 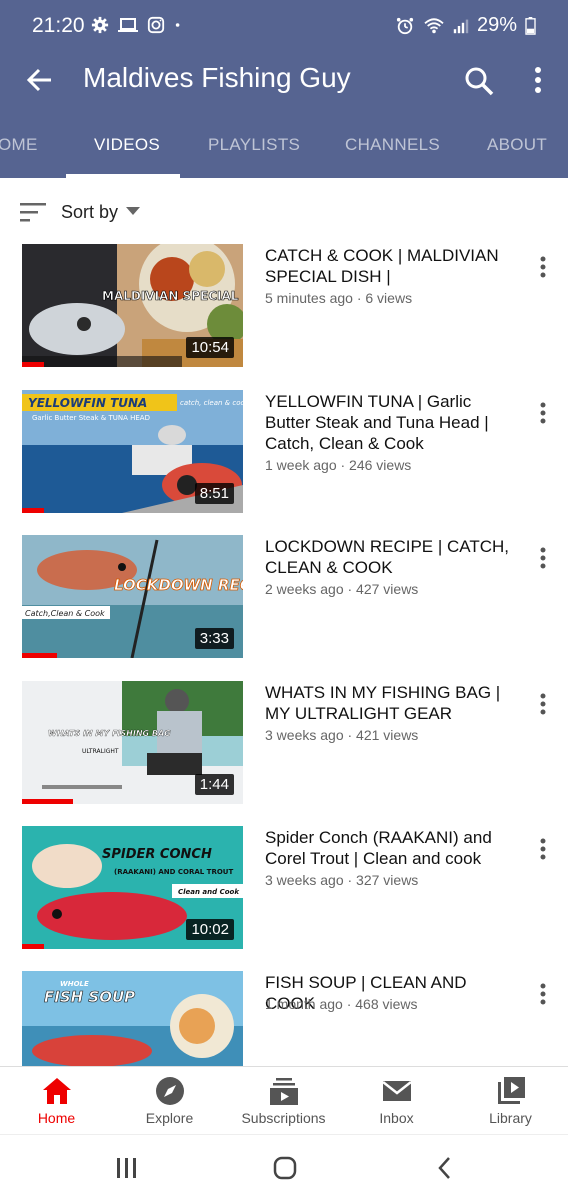 What do you see at coordinates (284, 1091) in the screenshot?
I see `subscriptions-icon` at bounding box center [284, 1091].